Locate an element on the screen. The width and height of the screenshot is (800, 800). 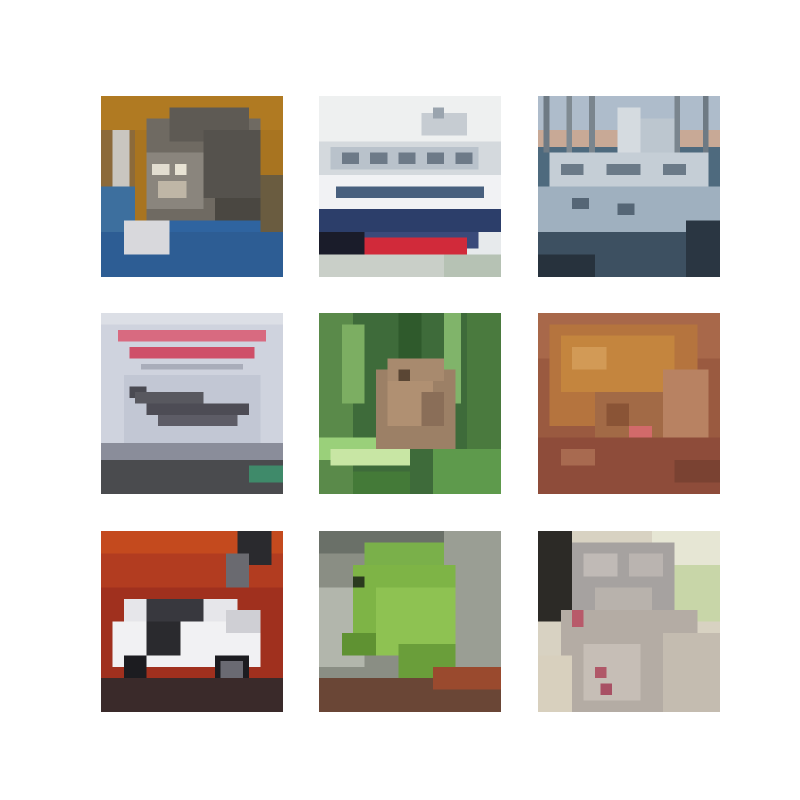
airplane-image is located at coordinates (192, 403).